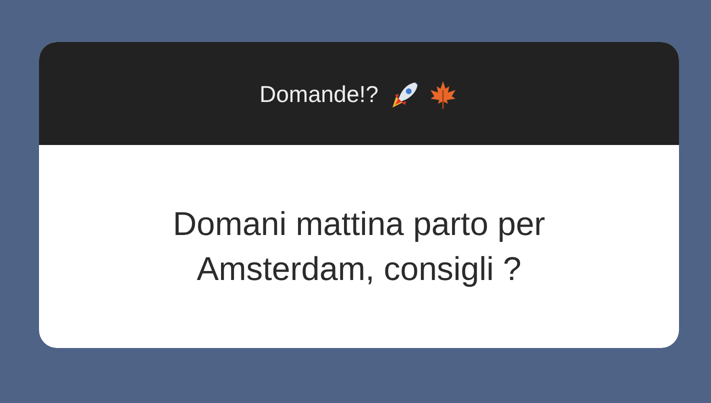 The width and height of the screenshot is (711, 403). I want to click on question-text: Domani mattina parto per Amsterdam, consigli ?, so click(359, 246).